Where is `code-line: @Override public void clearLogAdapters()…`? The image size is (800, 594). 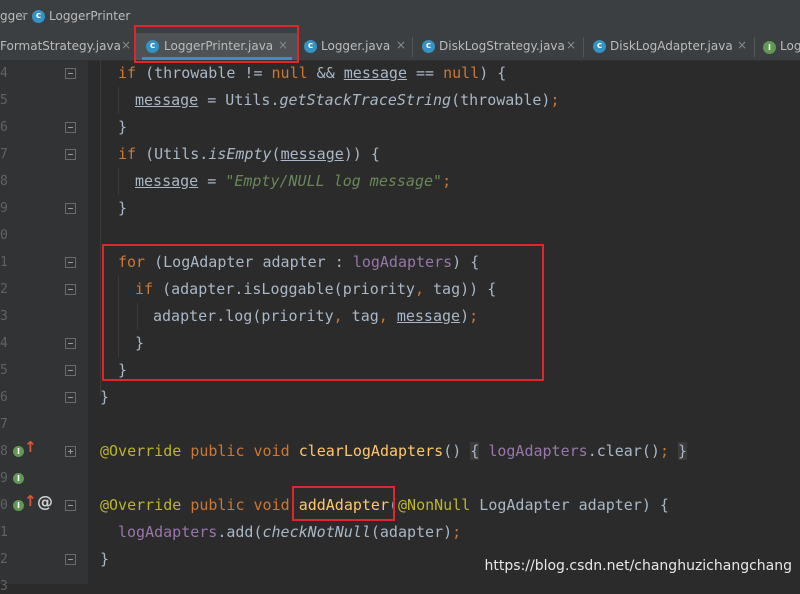 code-line: @Override public void clearLogAdapters()… is located at coordinates (394, 451).